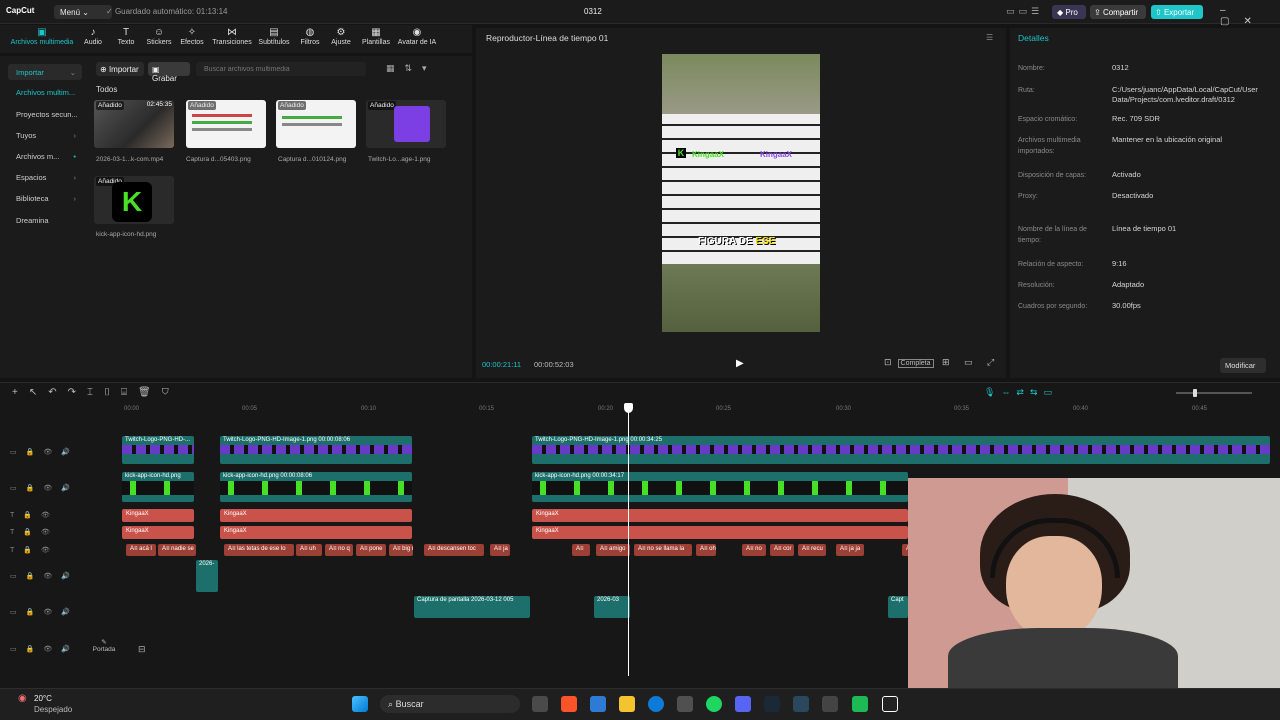  What do you see at coordinates (754, 550) in the screenshot?
I see `subtitle-clip: A≡ no` at bounding box center [754, 550].